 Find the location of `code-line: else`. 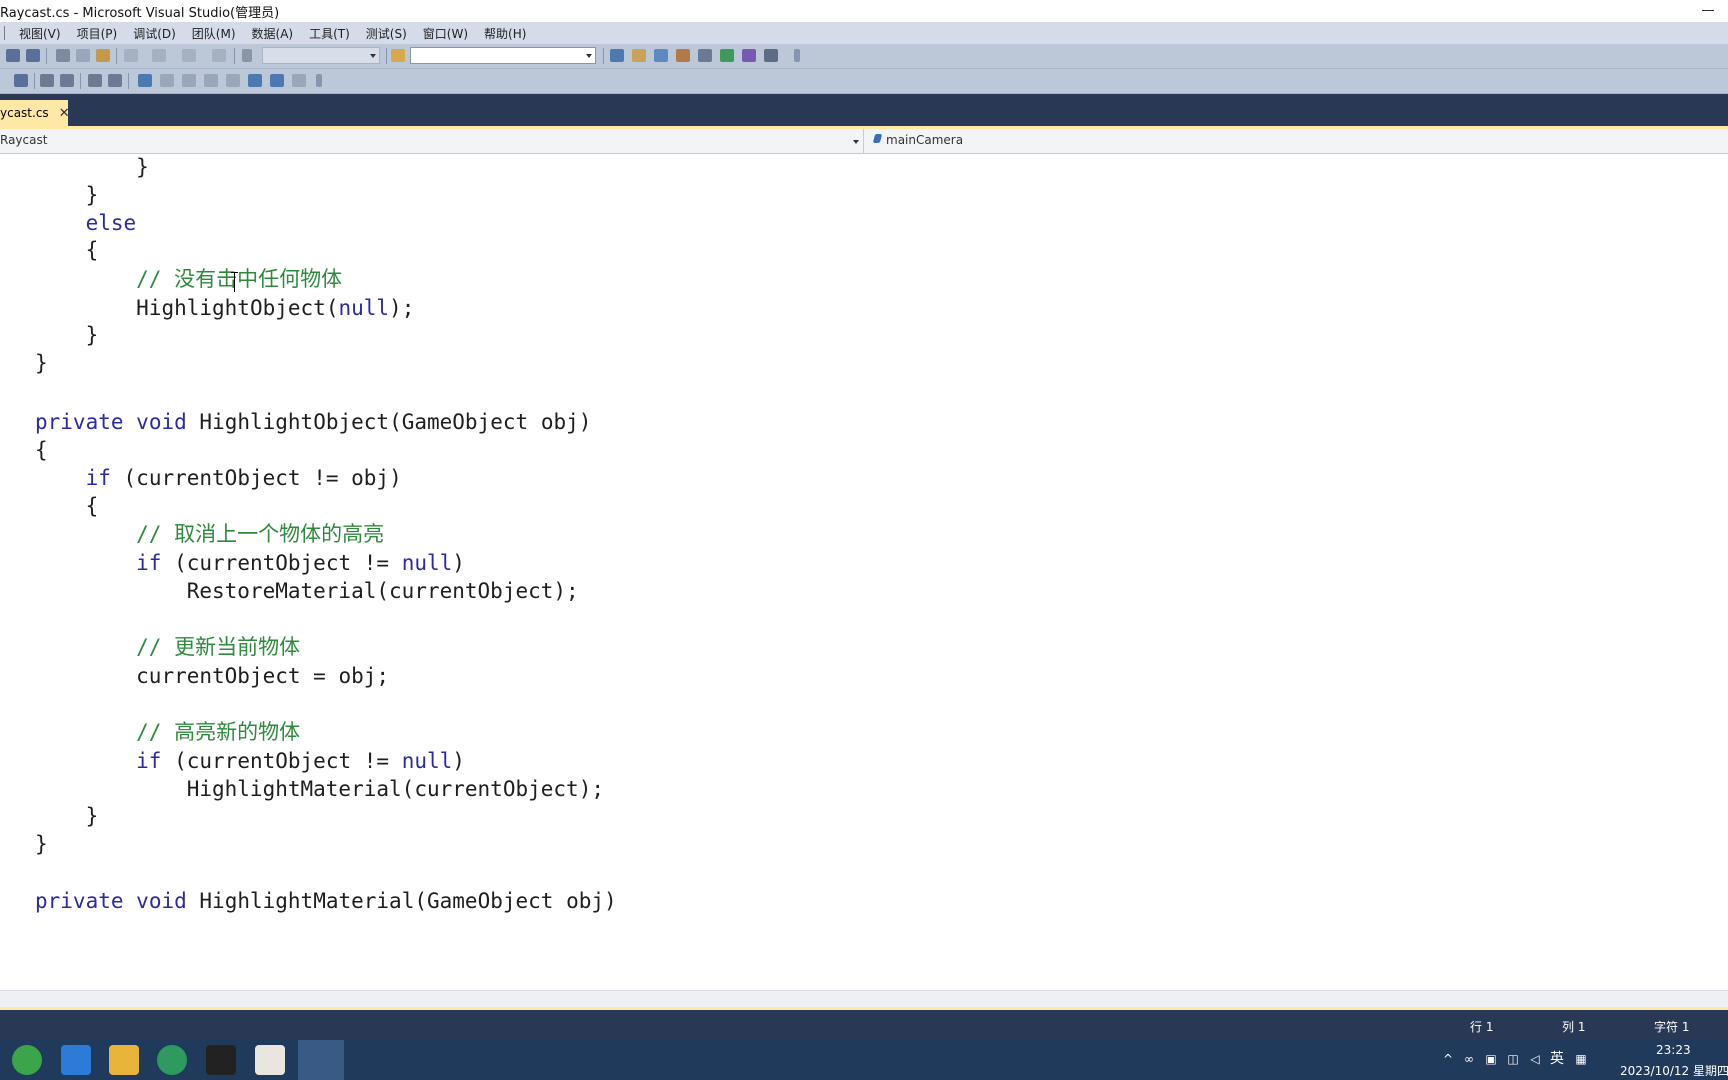

code-line: else is located at coordinates (86, 223).